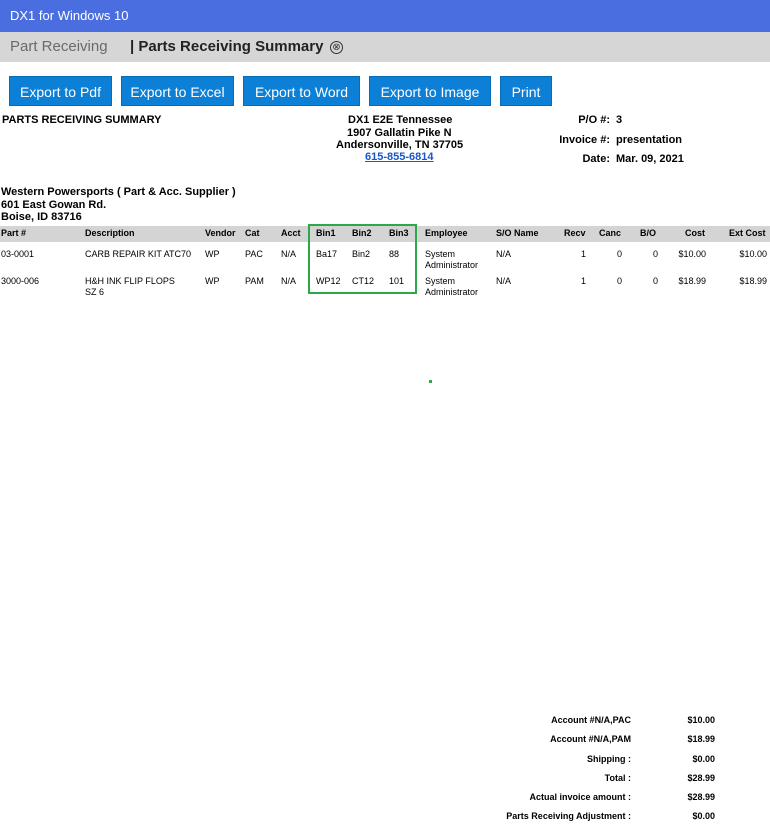 Image resolution: width=770 pixels, height=836 pixels. Describe the element at coordinates (650, 159) in the screenshot. I see `date-value: Mar. 09, 2021` at that location.